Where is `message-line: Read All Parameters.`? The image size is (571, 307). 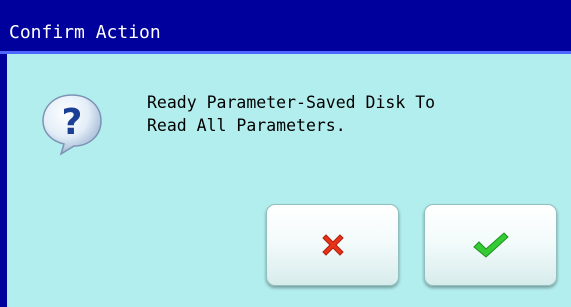 message-line: Read All Parameters. is located at coordinates (246, 125).